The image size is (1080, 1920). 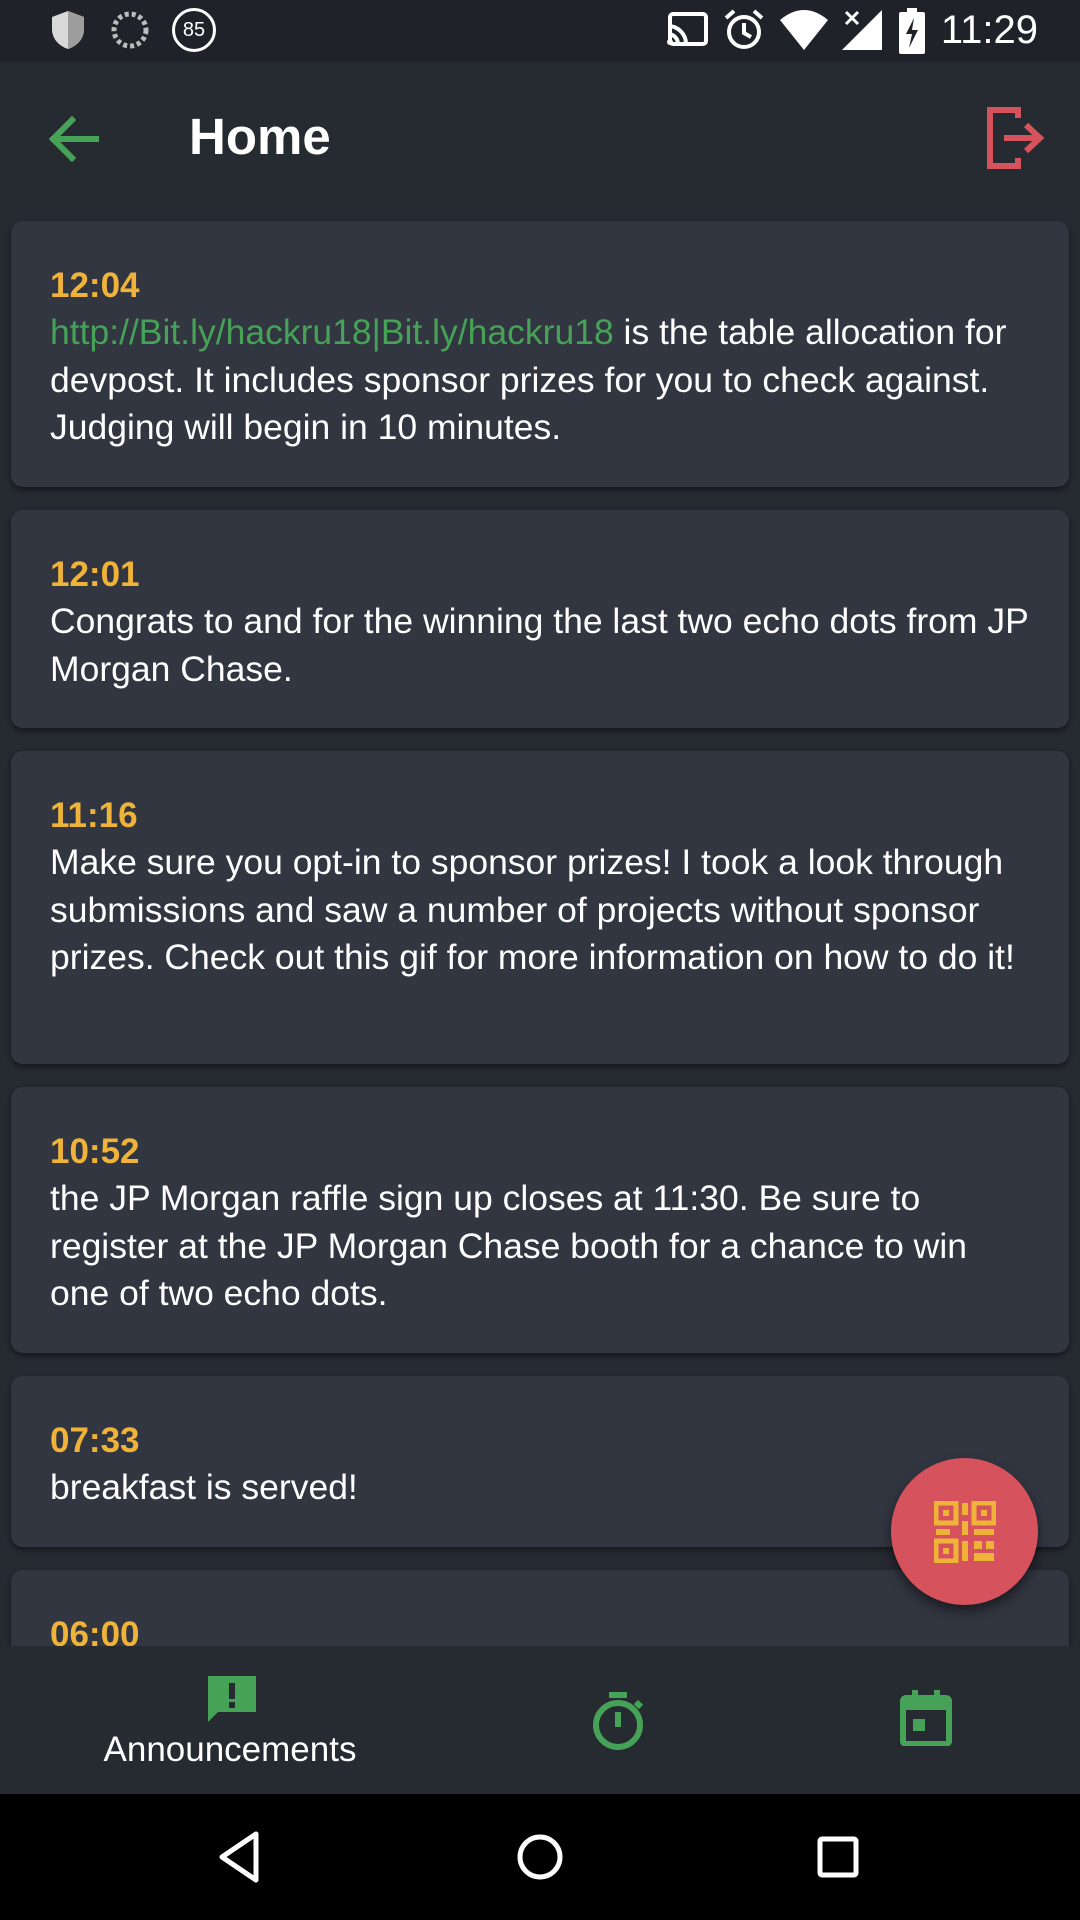 What do you see at coordinates (75, 139) in the screenshot?
I see `arrow-back-icon` at bounding box center [75, 139].